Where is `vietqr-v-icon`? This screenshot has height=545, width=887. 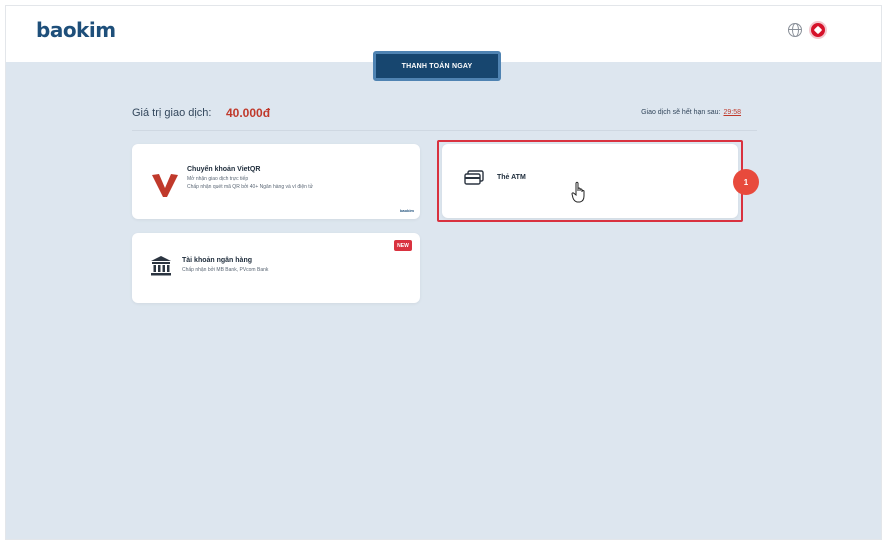 vietqr-v-icon is located at coordinates (165, 185).